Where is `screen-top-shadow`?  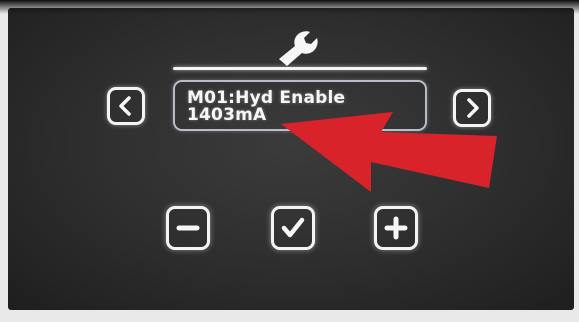
screen-top-shadow is located at coordinates (289, 7).